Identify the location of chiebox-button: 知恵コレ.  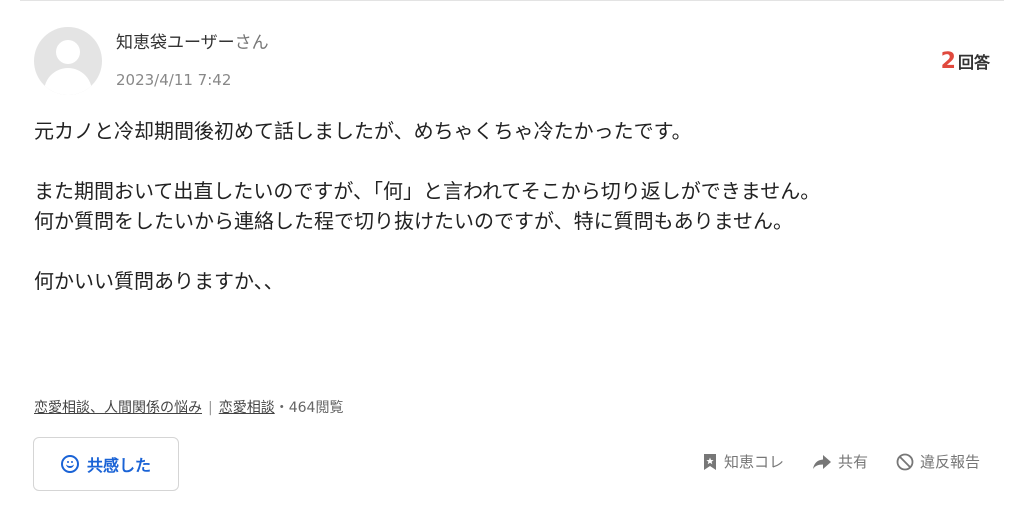
(743, 461).